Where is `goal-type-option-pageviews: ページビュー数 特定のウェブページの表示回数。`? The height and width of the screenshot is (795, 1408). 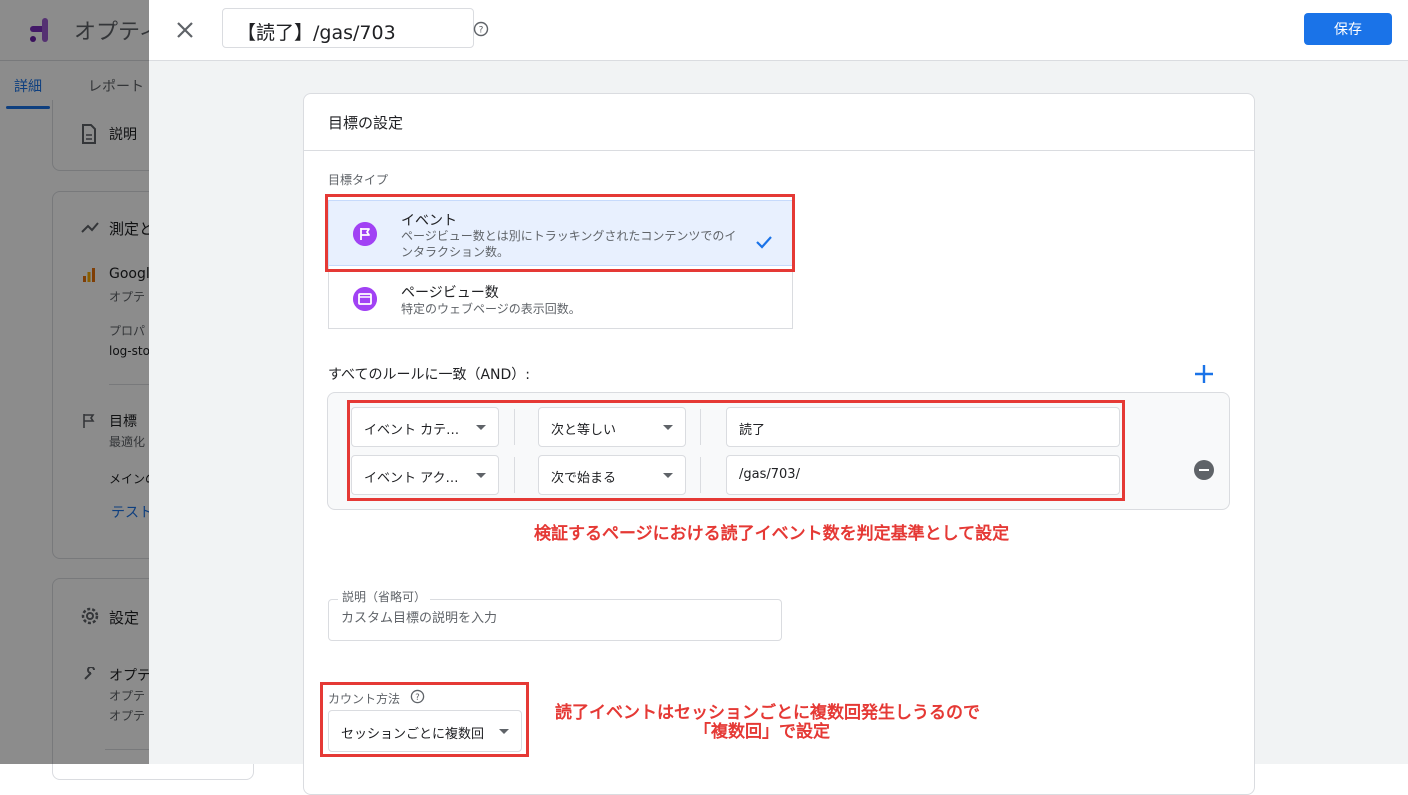
goal-type-option-pageviews: ページビュー数 特定のウェブページの表示回数。 is located at coordinates (560, 297).